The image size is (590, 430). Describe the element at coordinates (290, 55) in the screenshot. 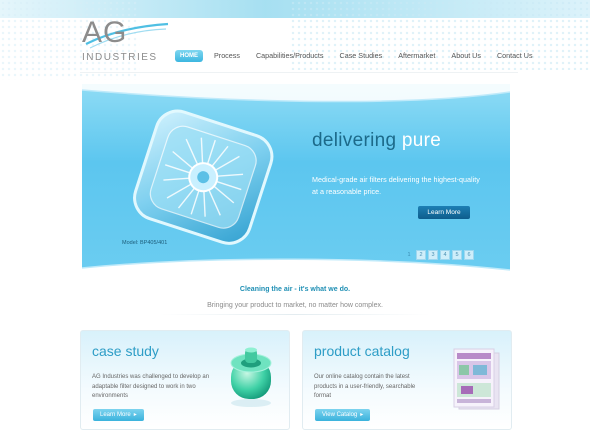

I see `nav-item-capabilities-products: Capabilities/Products` at that location.